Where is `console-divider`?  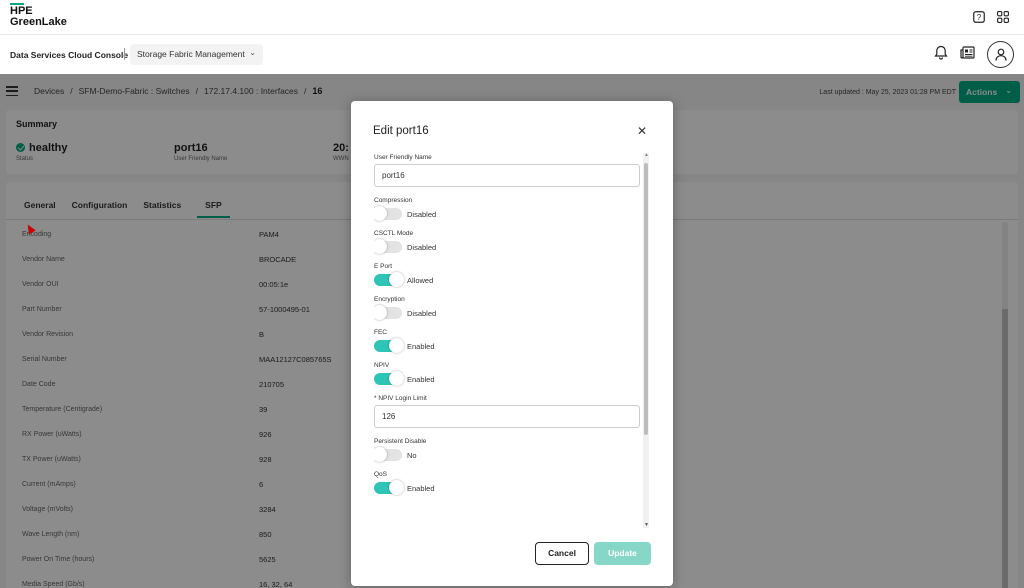
console-divider is located at coordinates (124, 54).